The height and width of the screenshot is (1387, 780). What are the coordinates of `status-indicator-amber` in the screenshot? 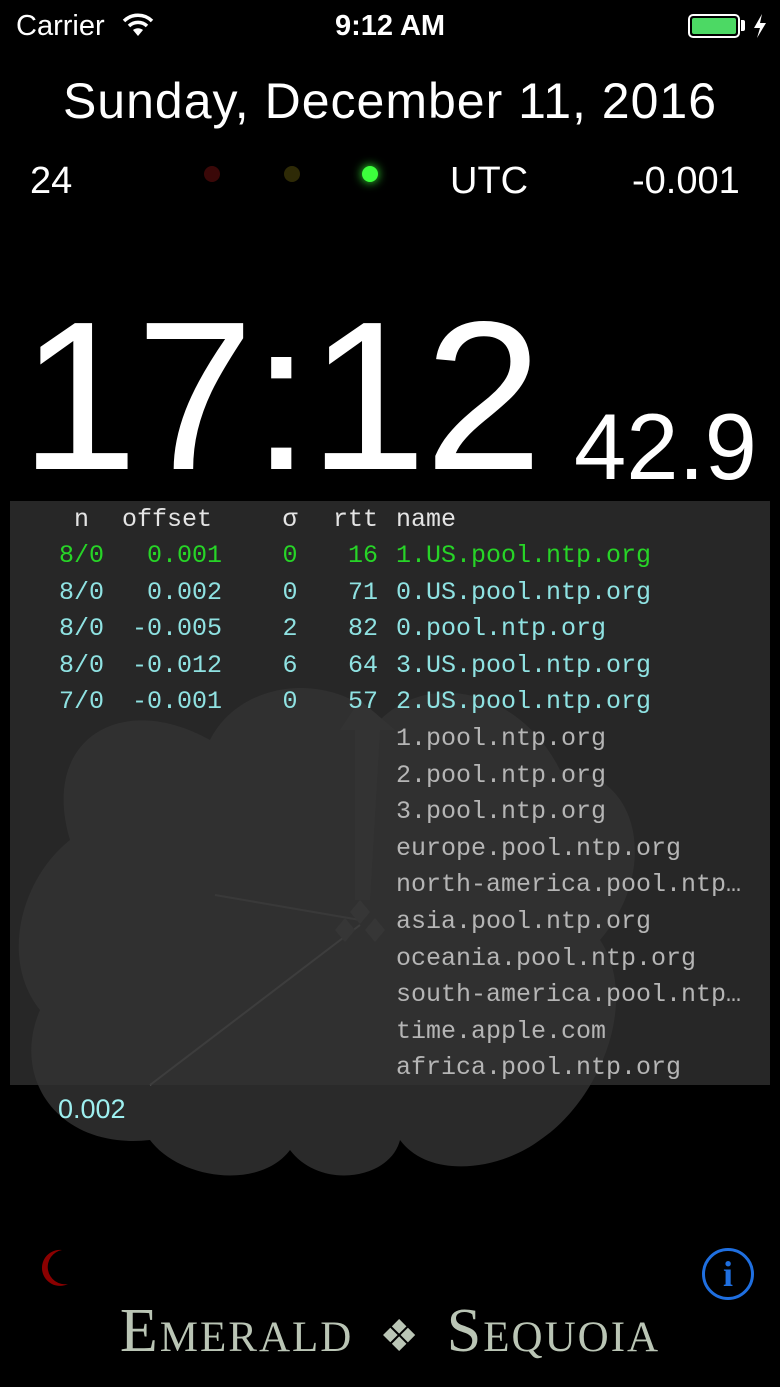 It's located at (292, 174).